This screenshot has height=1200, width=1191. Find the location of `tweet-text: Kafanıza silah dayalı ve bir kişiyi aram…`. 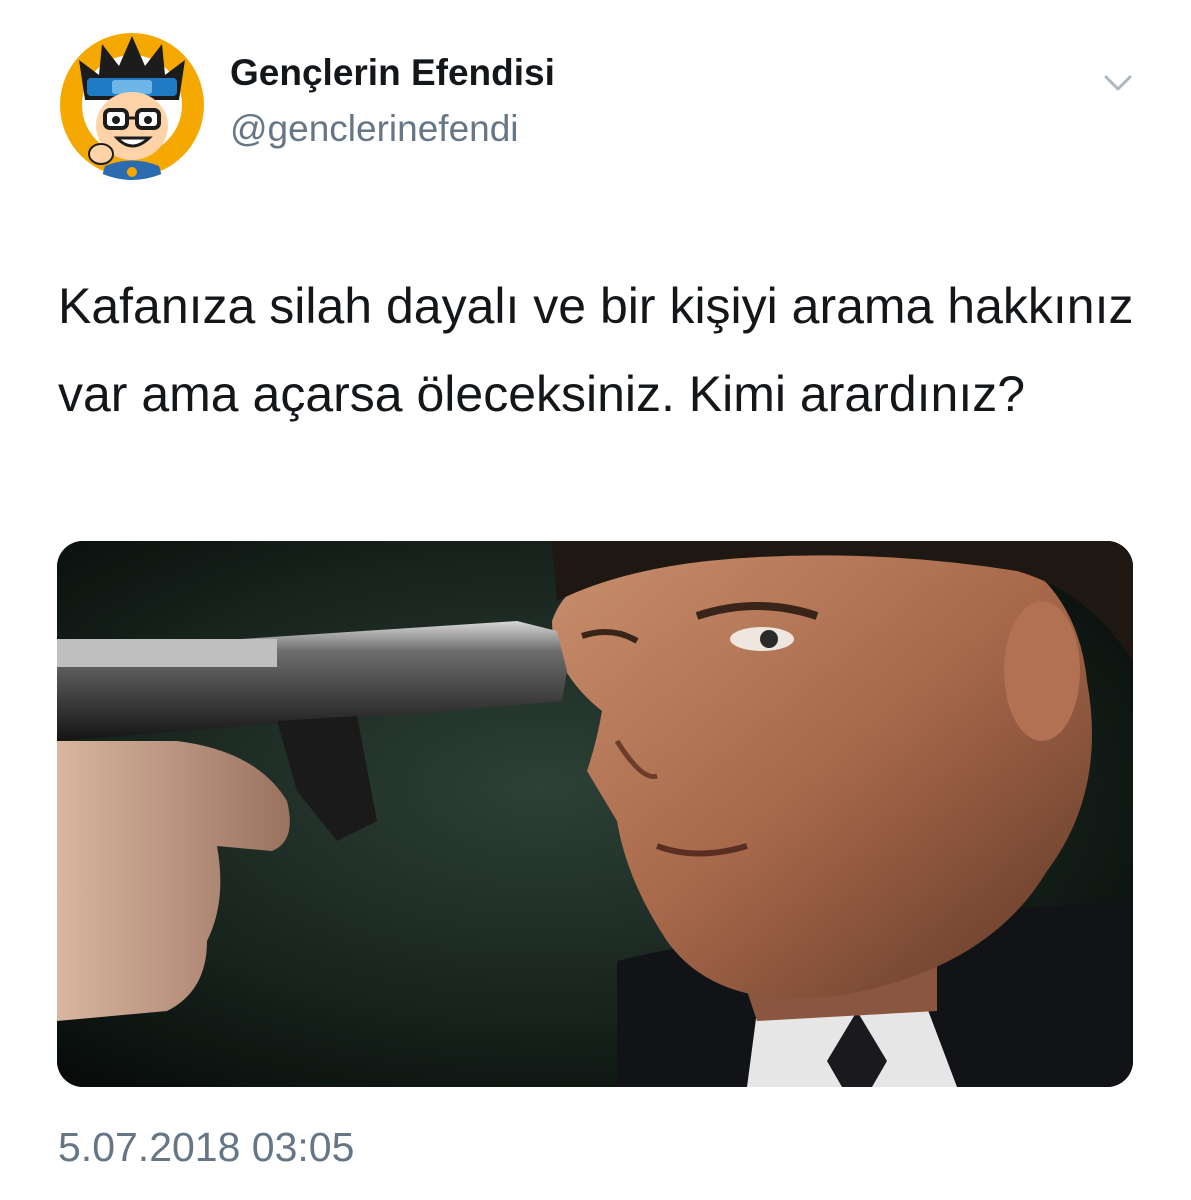

tweet-text: Kafanıza silah dayalı ve bir kişiyi aram… is located at coordinates (596, 350).